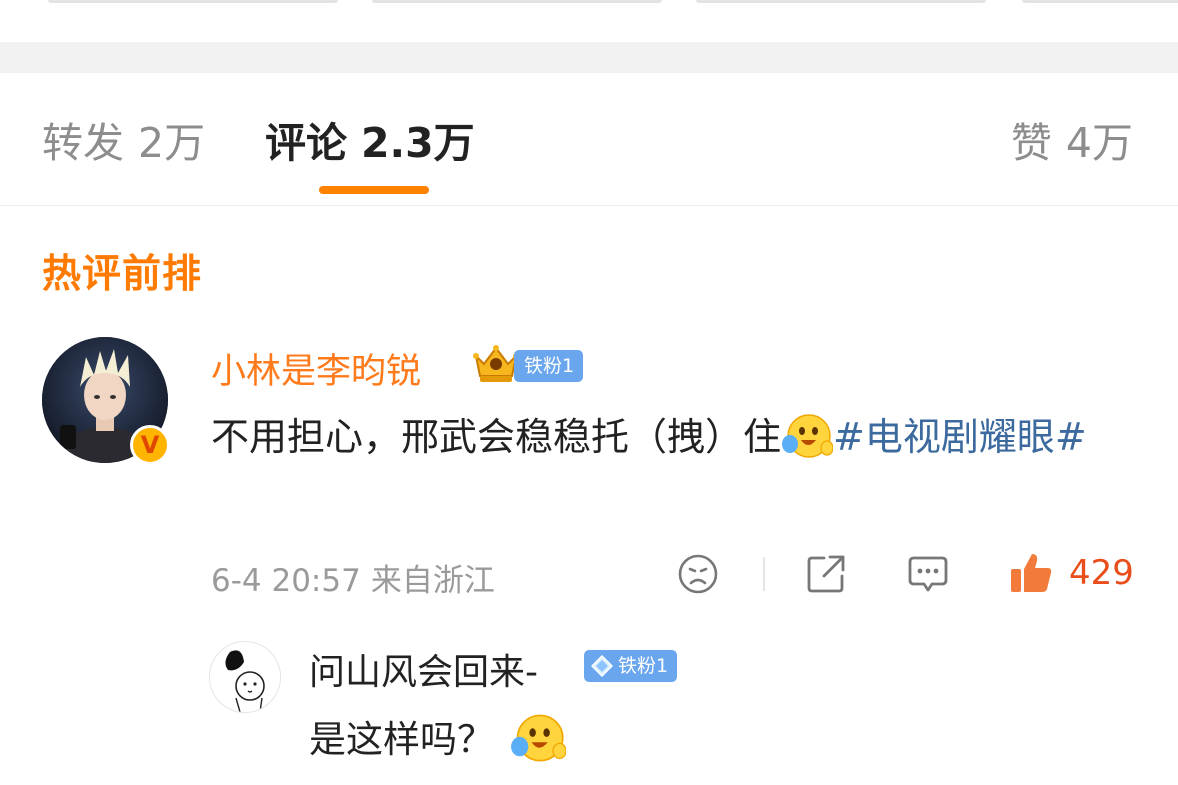 This screenshot has height=785, width=1178. Describe the element at coordinates (423, 669) in the screenshot. I see `reply-username: 问山风会回来-` at that location.